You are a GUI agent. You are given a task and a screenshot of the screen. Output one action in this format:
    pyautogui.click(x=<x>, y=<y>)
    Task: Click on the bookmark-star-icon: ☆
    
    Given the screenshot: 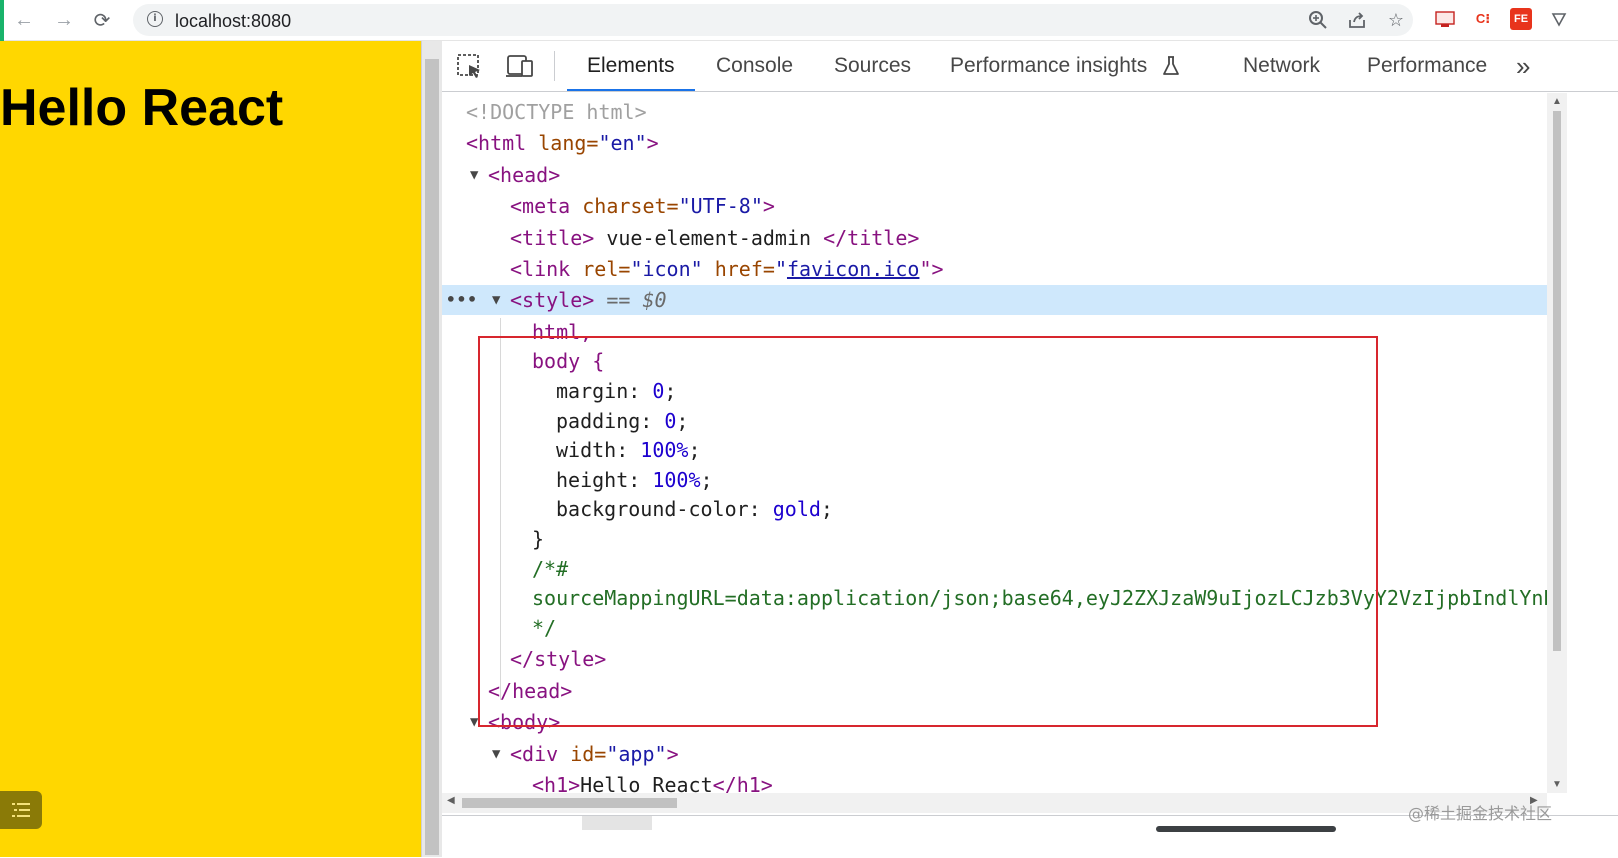 What is the action you would take?
    pyautogui.click(x=1396, y=20)
    